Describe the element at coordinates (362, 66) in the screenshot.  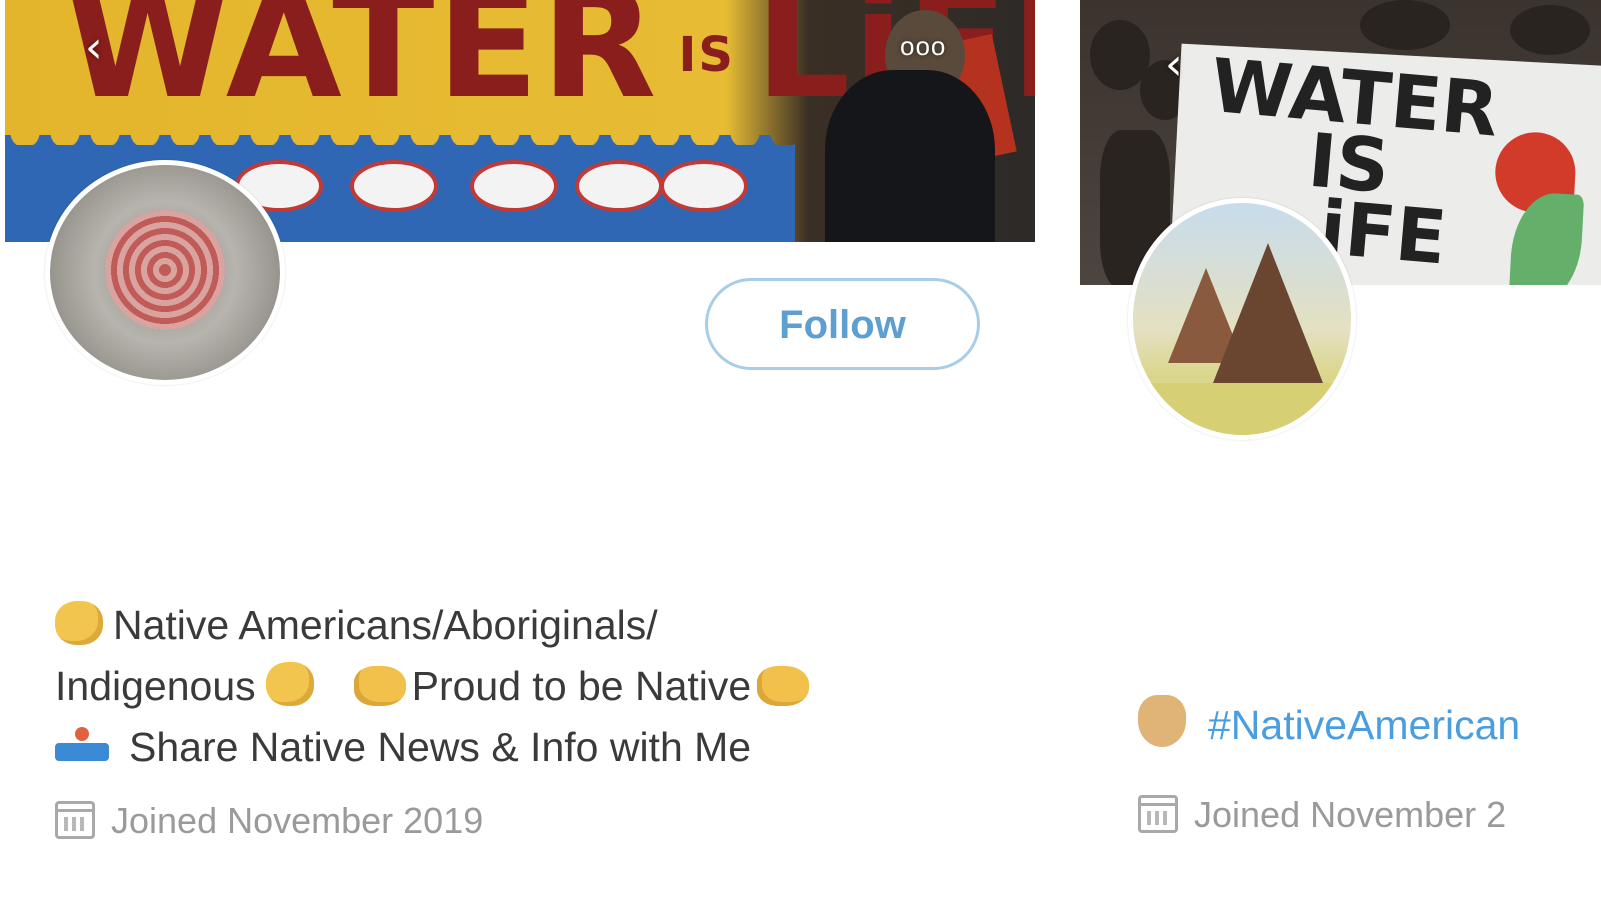
I see `banner-word-water: WATER` at that location.